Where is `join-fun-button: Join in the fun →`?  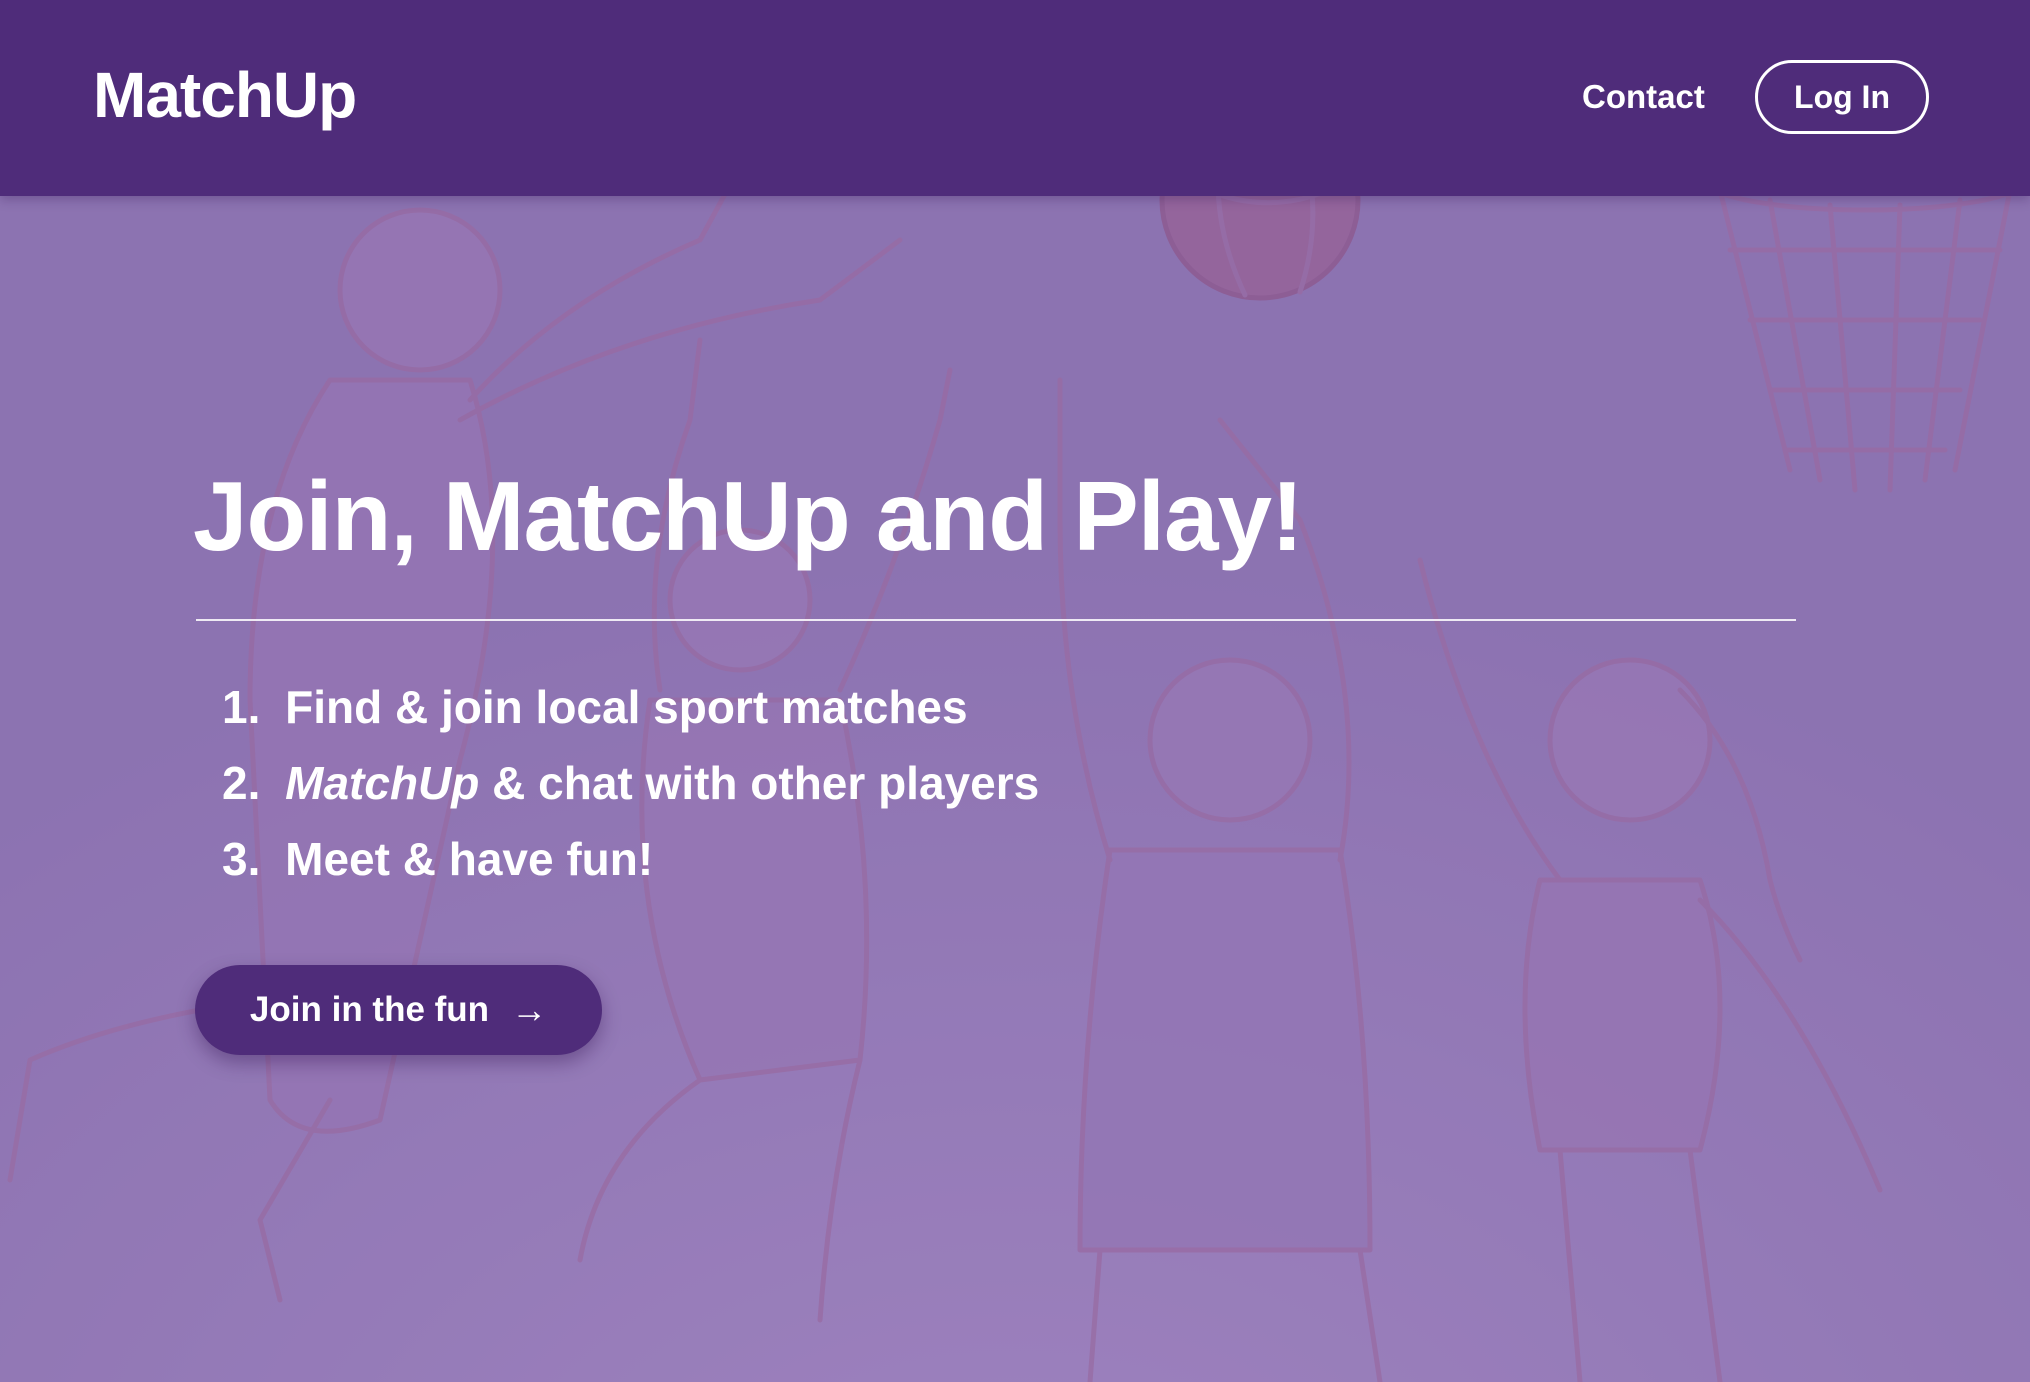
join-fun-button: Join in the fun → is located at coordinates (398, 1010).